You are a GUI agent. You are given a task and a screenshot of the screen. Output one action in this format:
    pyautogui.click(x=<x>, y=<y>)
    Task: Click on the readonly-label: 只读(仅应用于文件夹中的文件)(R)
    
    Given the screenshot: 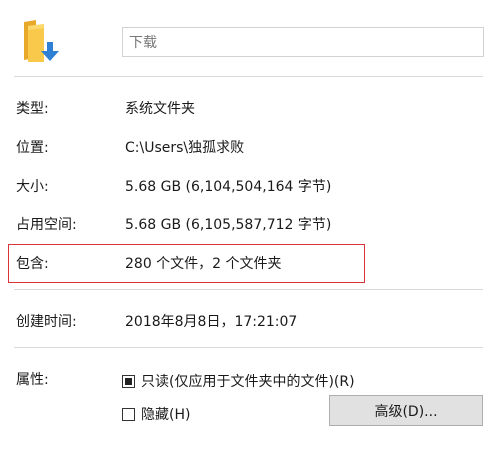 What is the action you would take?
    pyautogui.click(x=248, y=382)
    